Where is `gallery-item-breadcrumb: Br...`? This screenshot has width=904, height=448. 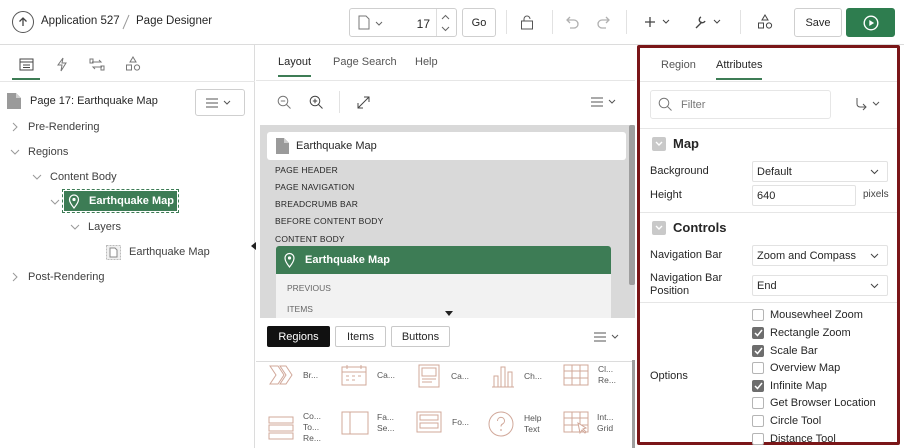
gallery-item-breadcrumb: Br... is located at coordinates (293, 375).